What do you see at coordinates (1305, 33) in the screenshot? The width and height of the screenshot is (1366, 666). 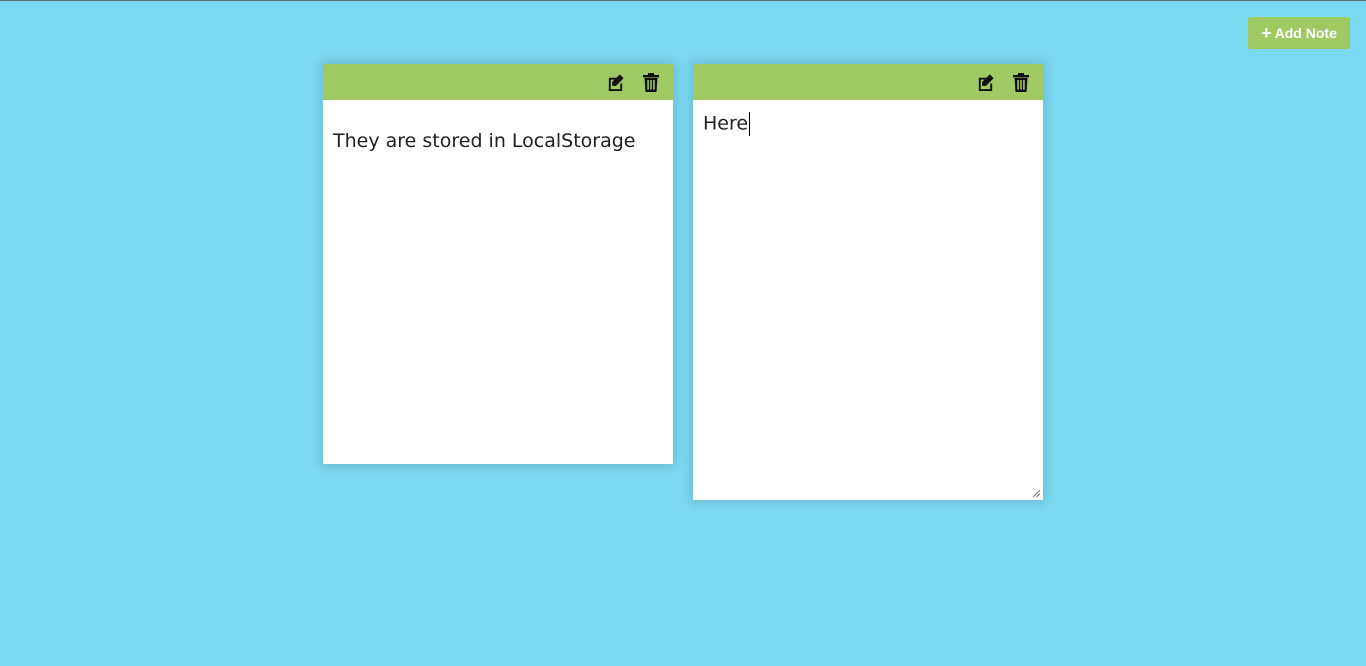 I see `add-note-label: Add Note` at bounding box center [1305, 33].